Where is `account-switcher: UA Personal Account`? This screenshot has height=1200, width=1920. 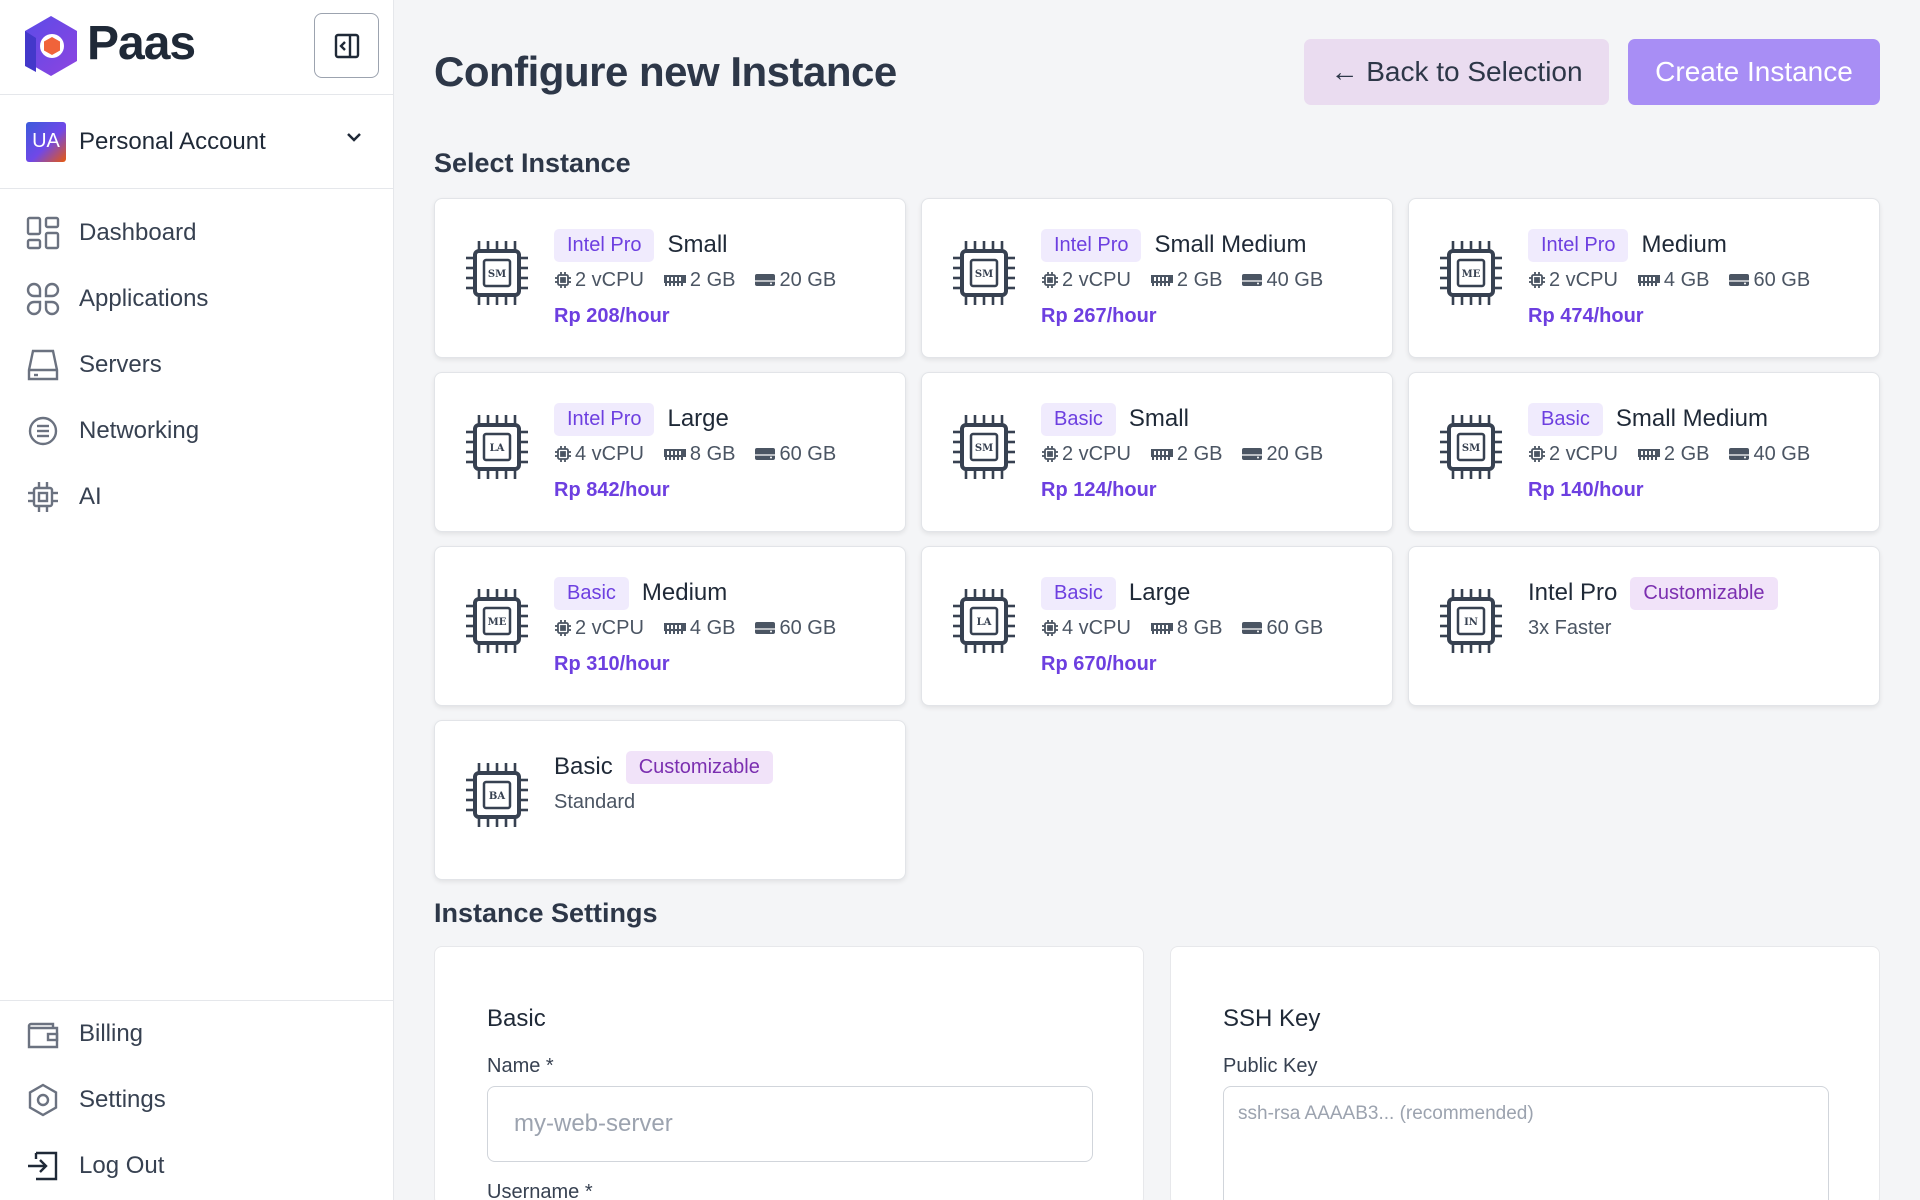 account-switcher: UA Personal Account is located at coordinates (196, 142).